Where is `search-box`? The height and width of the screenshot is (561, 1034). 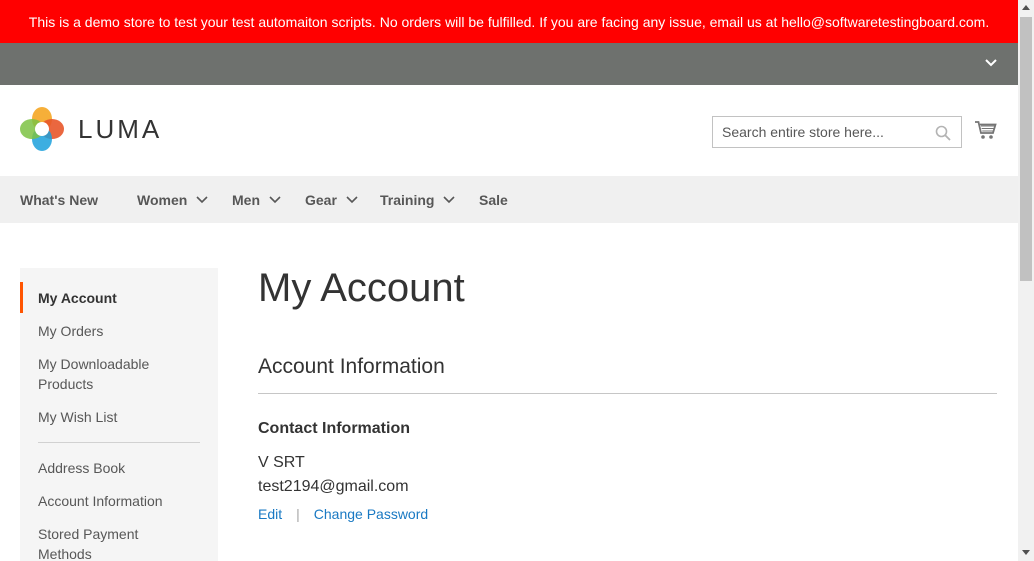
search-box is located at coordinates (837, 132).